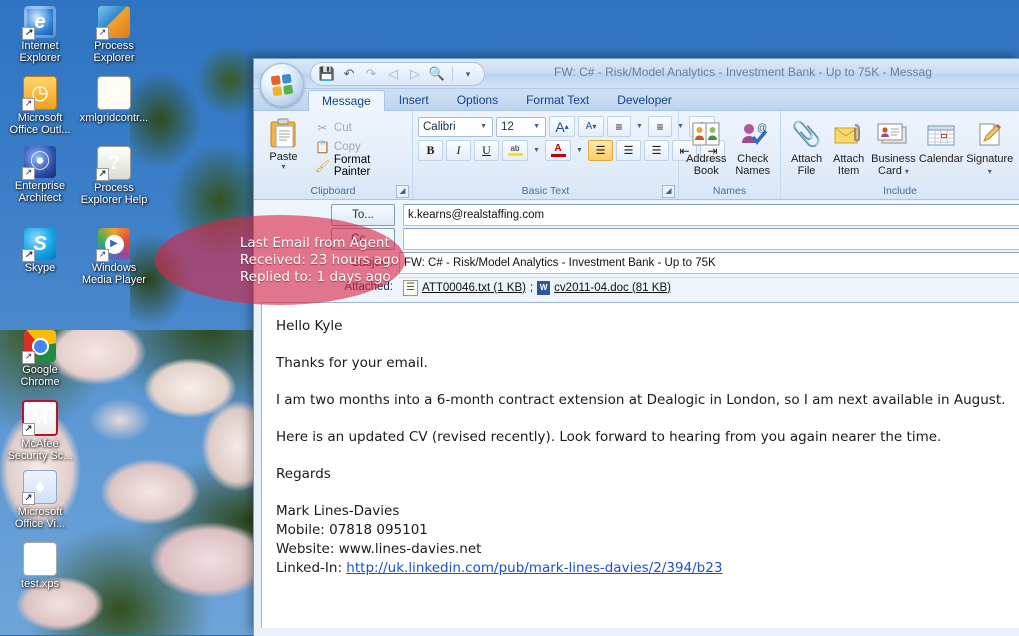  What do you see at coordinates (753, 147) in the screenshot?
I see `check-names-button: @ Check Names` at bounding box center [753, 147].